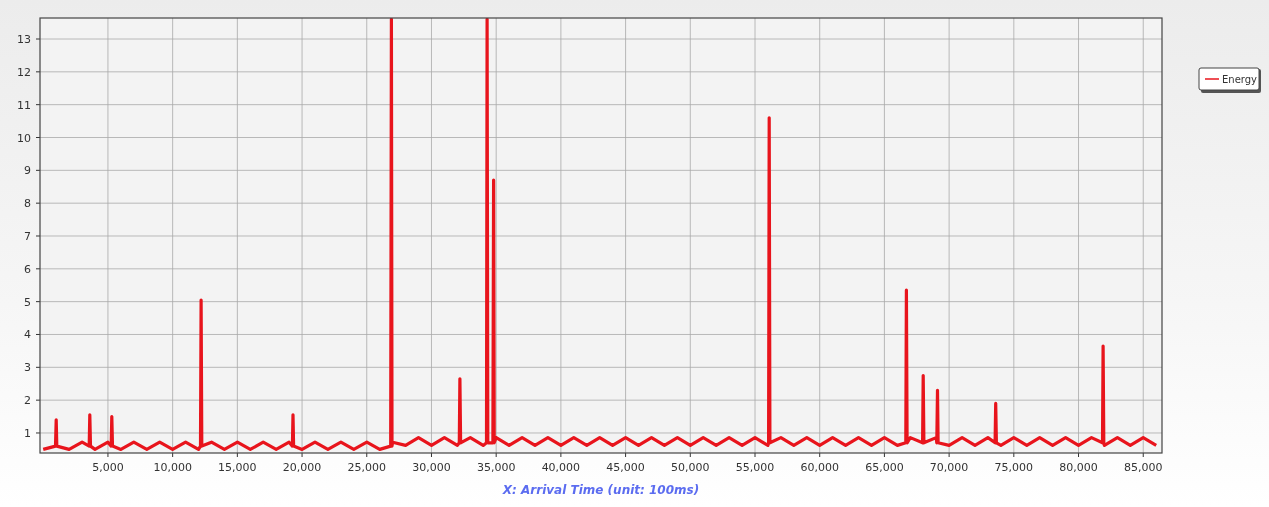 The image size is (1269, 507). What do you see at coordinates (819, 467) in the screenshot?
I see `x-axis-tick-label: 60,000` at bounding box center [819, 467].